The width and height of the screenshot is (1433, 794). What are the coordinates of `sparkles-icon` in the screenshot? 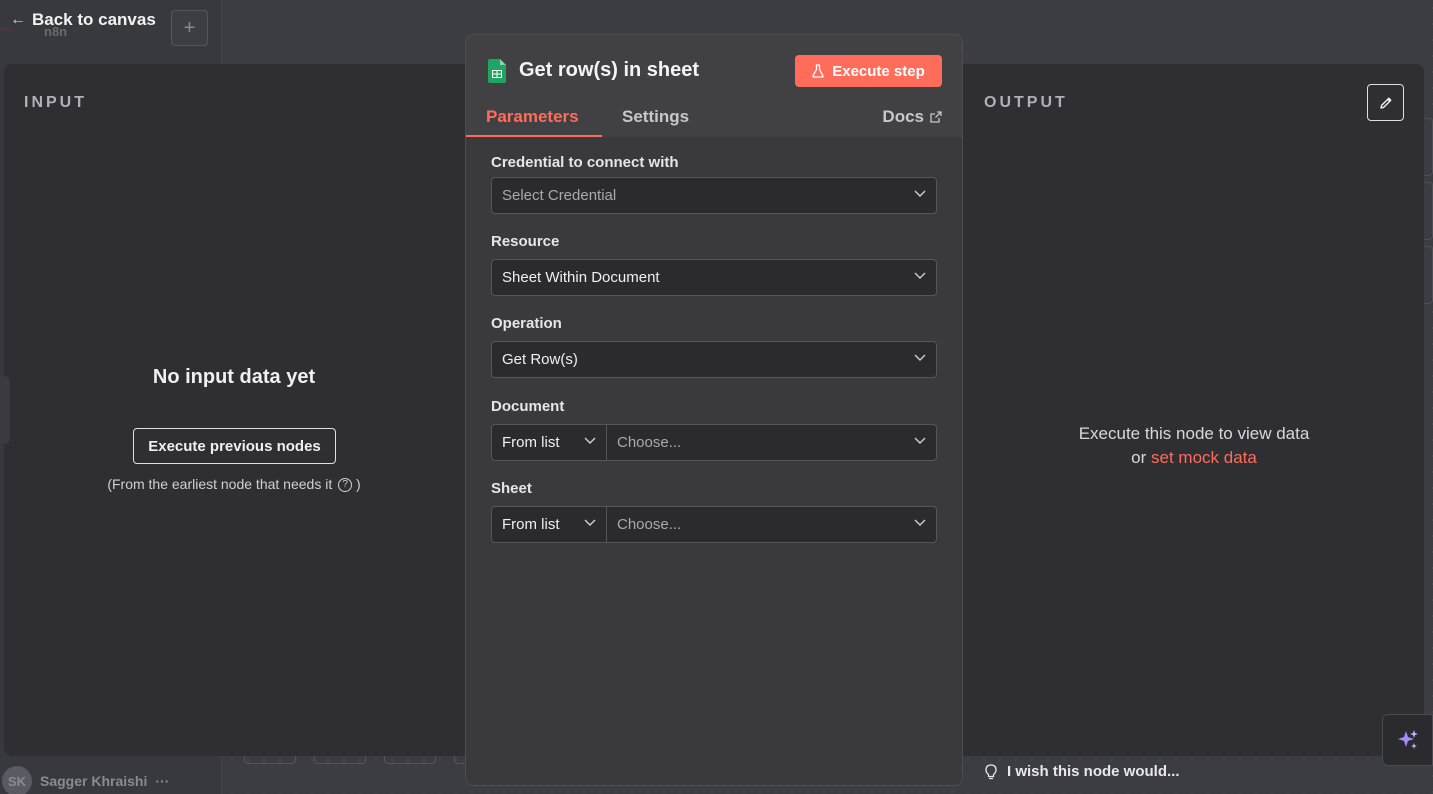 It's located at (1407, 739).